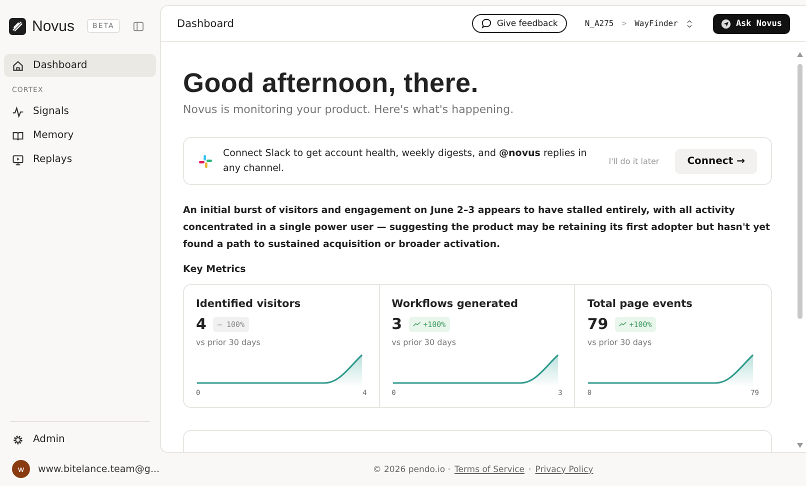 This screenshot has height=486, width=806. I want to click on org-name: N_A275, so click(599, 23).